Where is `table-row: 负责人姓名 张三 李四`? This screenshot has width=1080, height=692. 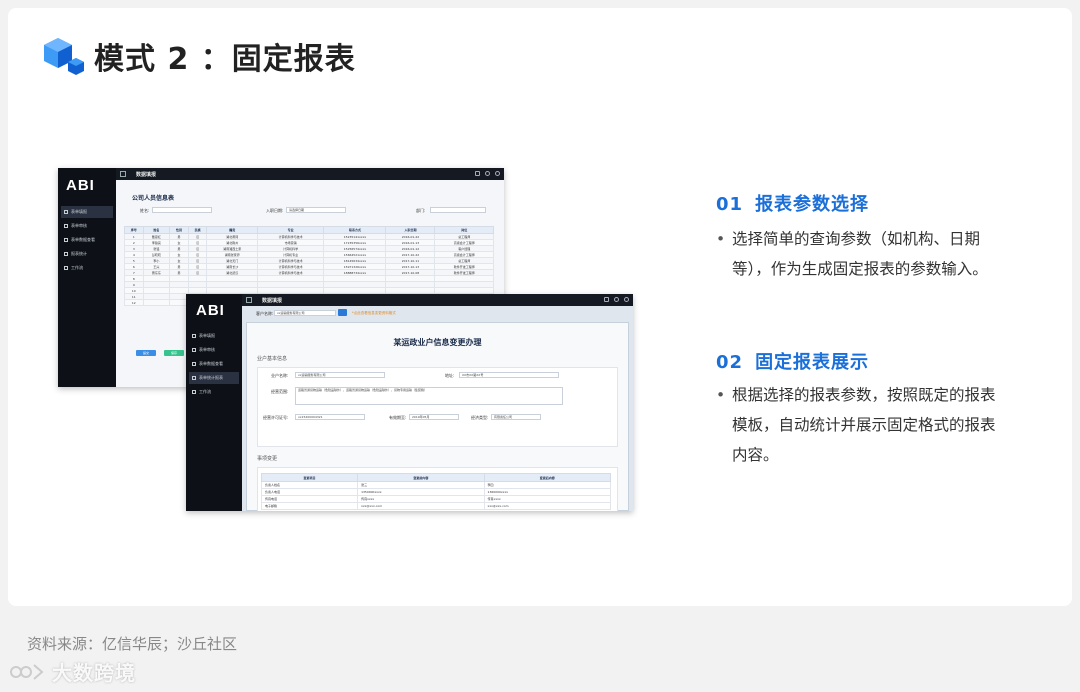
table-row: 负责人姓名 张三 李四 is located at coordinates (436, 485).